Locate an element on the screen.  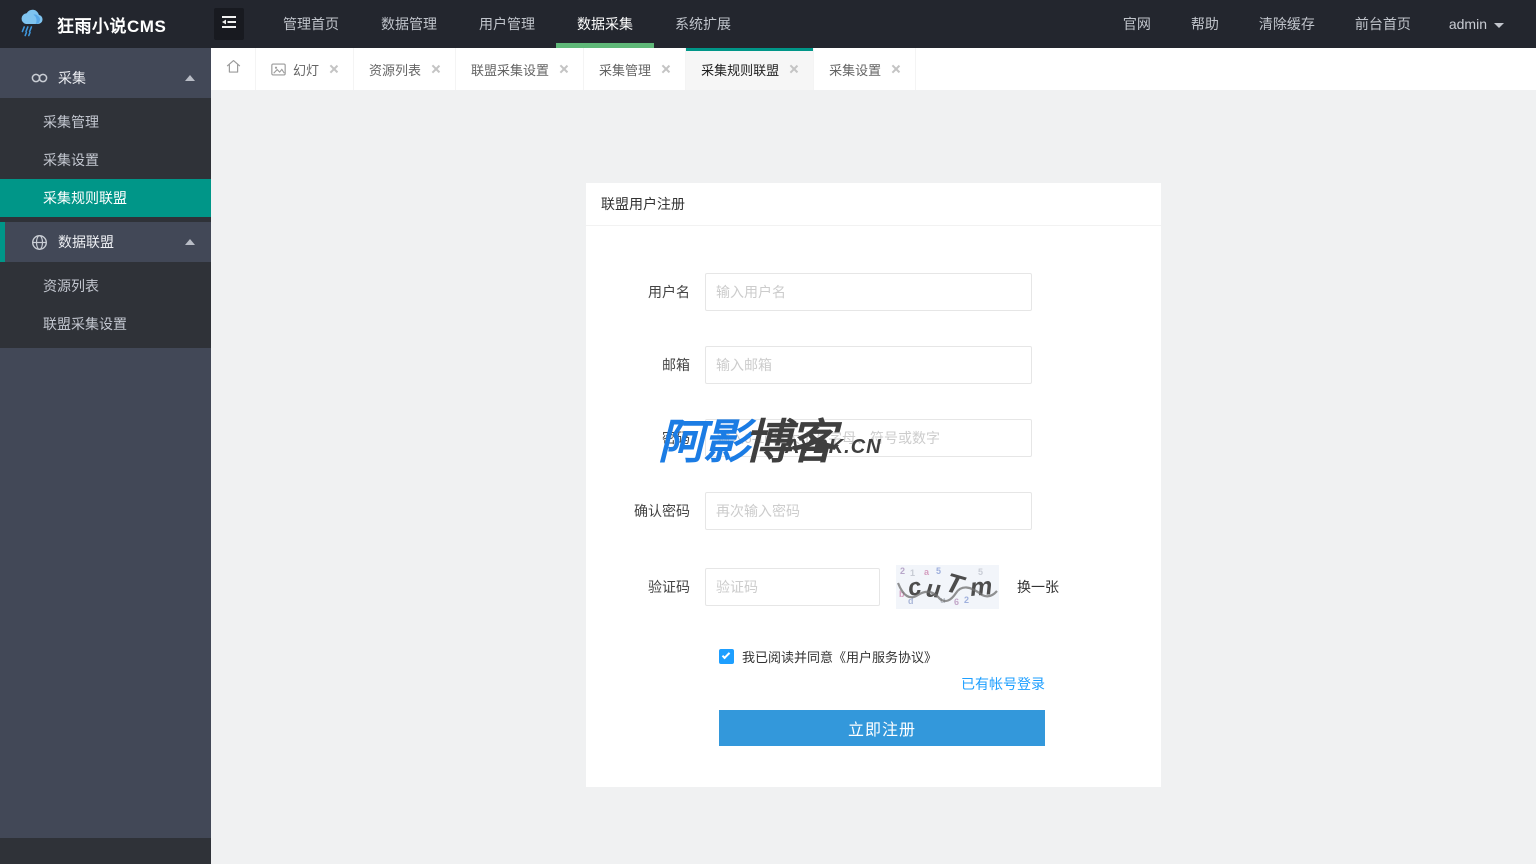
tab-label: 采集规则联盟 is located at coordinates (740, 70).